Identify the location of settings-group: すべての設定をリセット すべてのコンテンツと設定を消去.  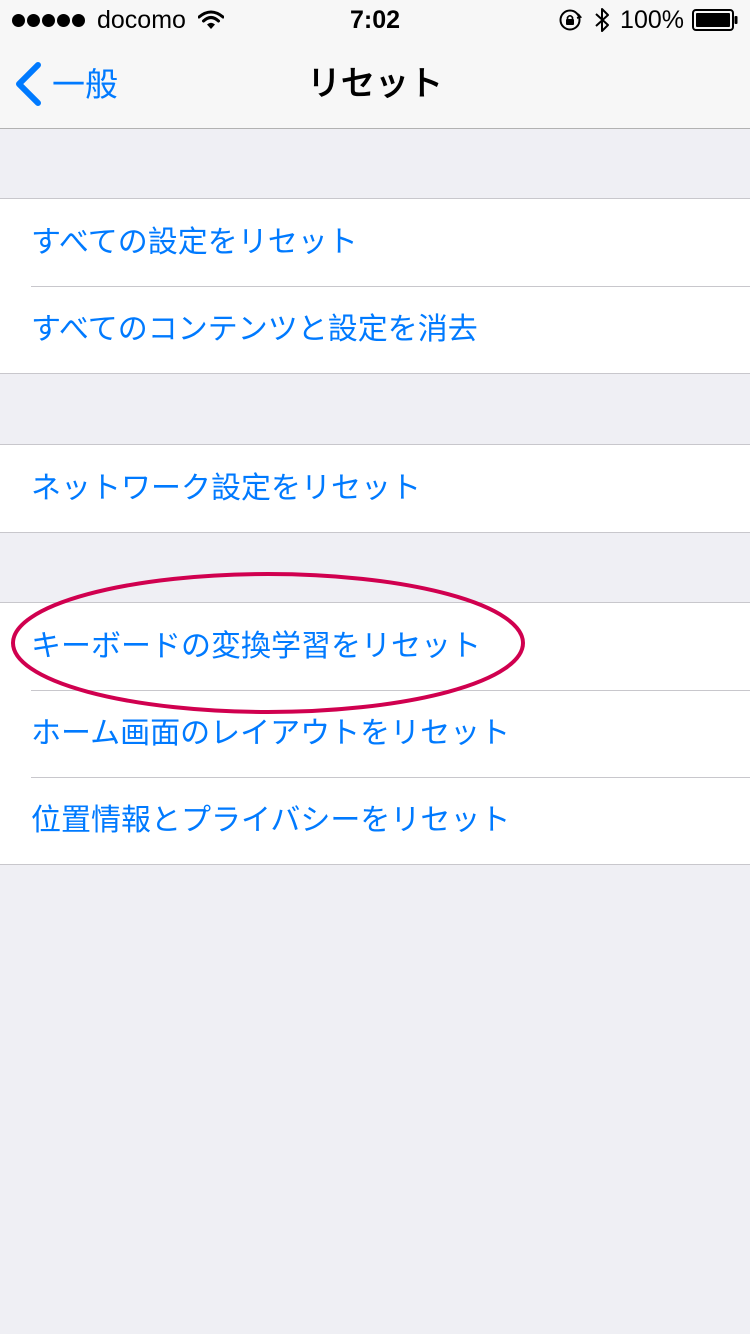
(375, 286).